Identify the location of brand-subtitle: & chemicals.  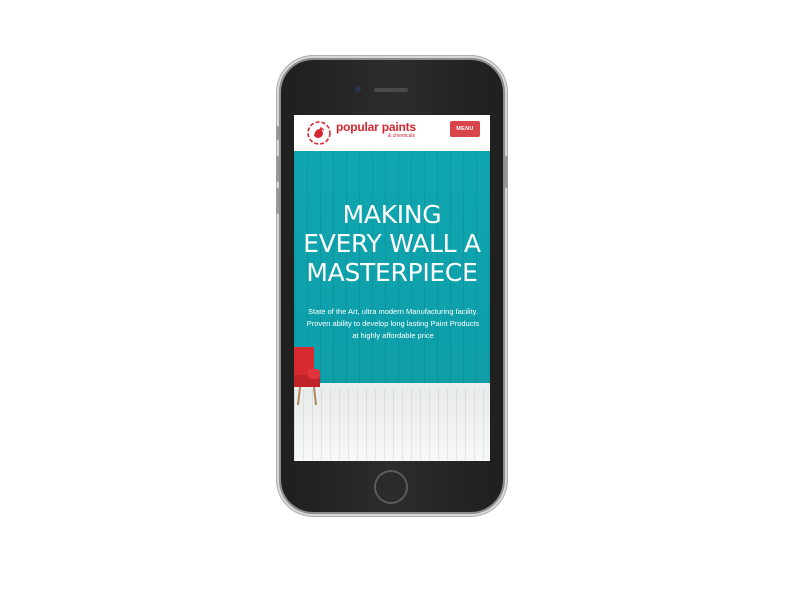
(401, 136).